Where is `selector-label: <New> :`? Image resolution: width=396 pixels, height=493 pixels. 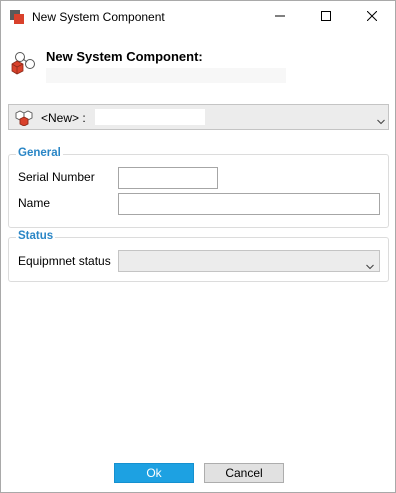 selector-label: <New> : is located at coordinates (63, 118).